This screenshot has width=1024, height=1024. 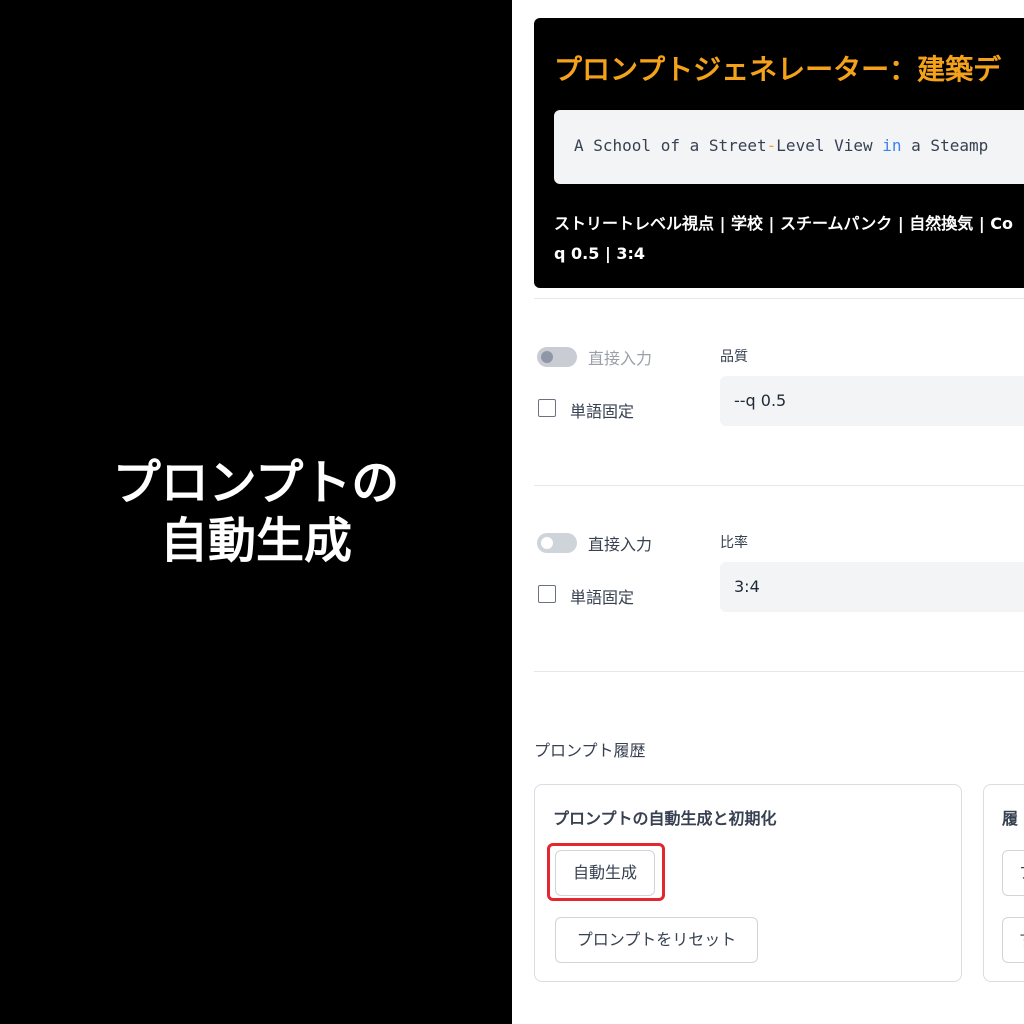 What do you see at coordinates (620, 358) in the screenshot?
I see `quality-direct-input-label: 直接入力` at bounding box center [620, 358].